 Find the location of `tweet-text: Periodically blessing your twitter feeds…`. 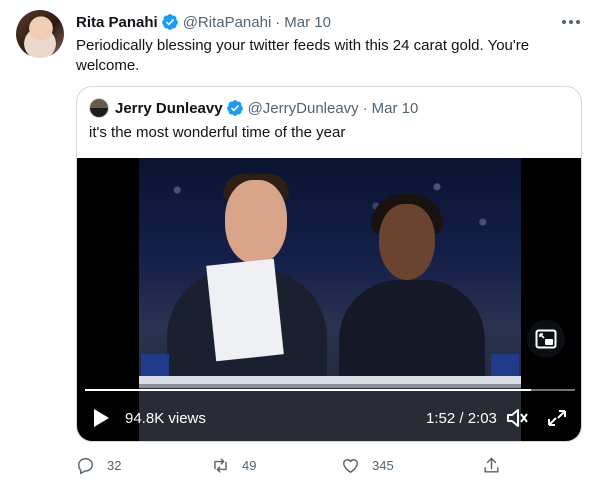

tweet-text: Periodically blessing your twitter feeds… is located at coordinates (303, 55).